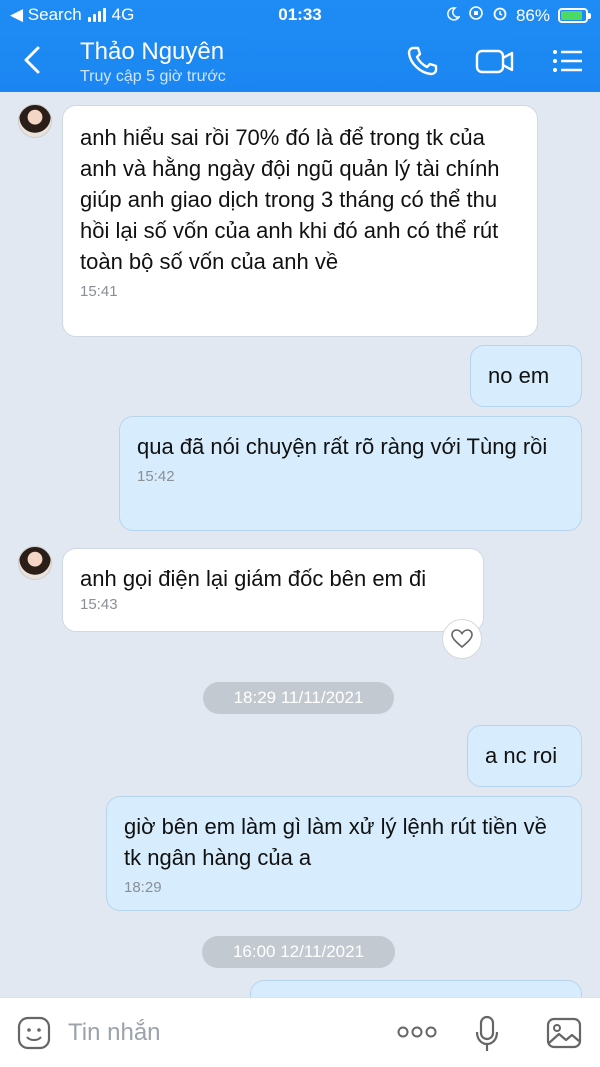  I want to click on date-separator: 16:00 12/11/2021, so click(298, 952).